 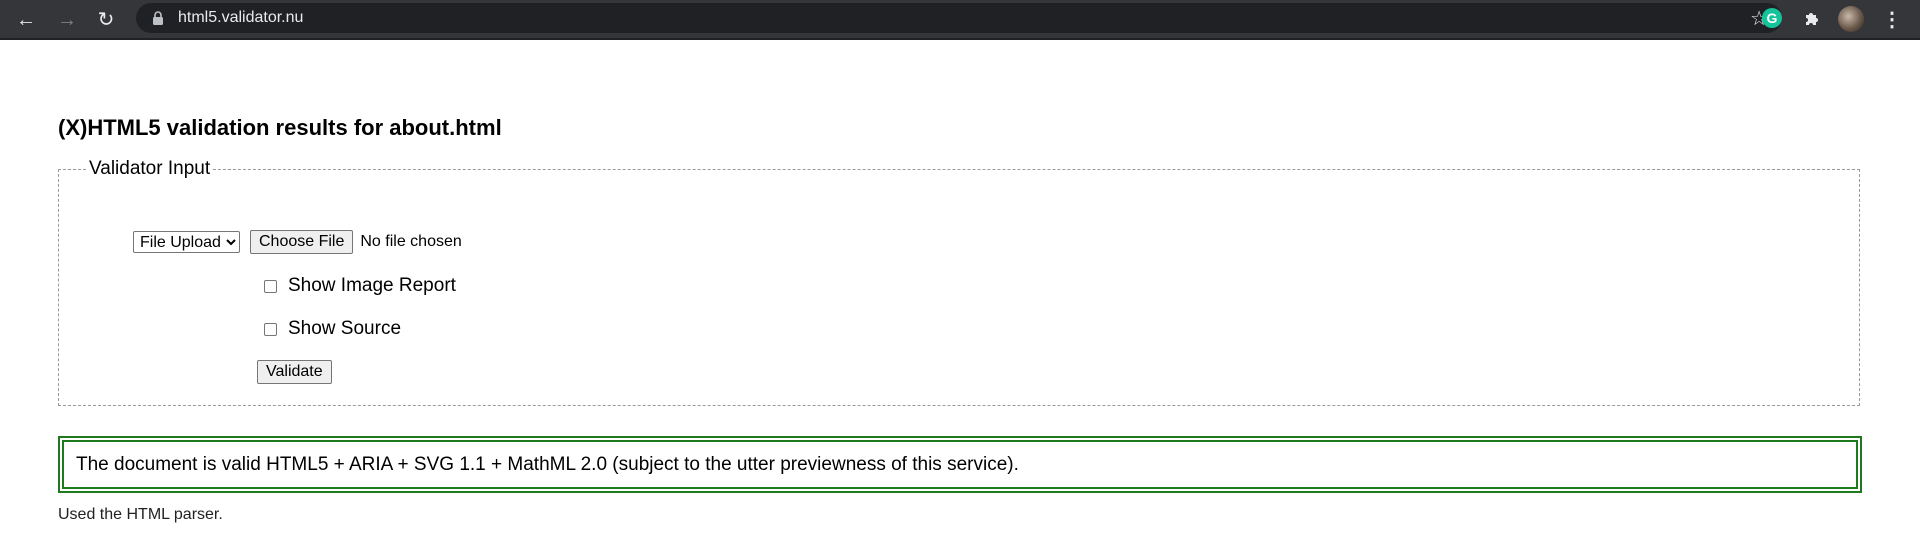 I want to click on validator-input-legend: Validator Input, so click(x=150, y=168).